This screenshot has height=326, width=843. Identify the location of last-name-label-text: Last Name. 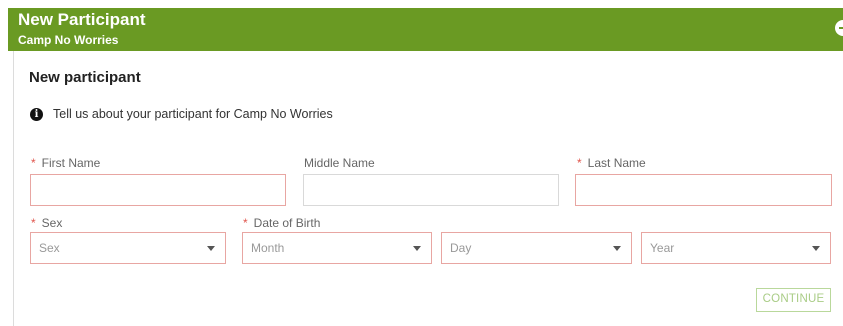
(616, 163).